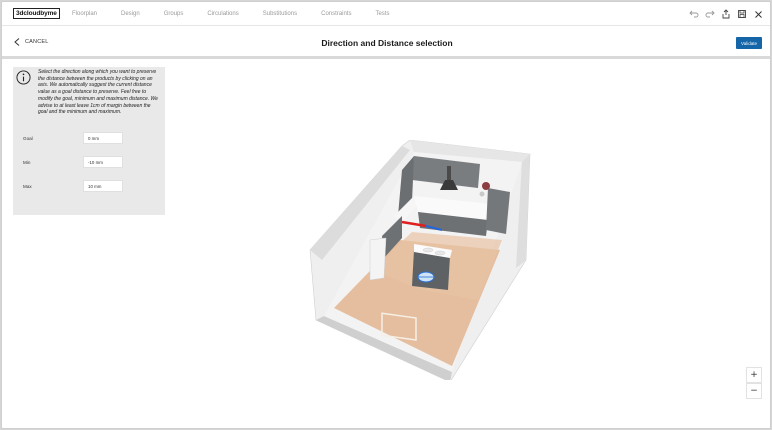 The width and height of the screenshot is (772, 430). What do you see at coordinates (27, 186) in the screenshot?
I see `max-label: Max` at bounding box center [27, 186].